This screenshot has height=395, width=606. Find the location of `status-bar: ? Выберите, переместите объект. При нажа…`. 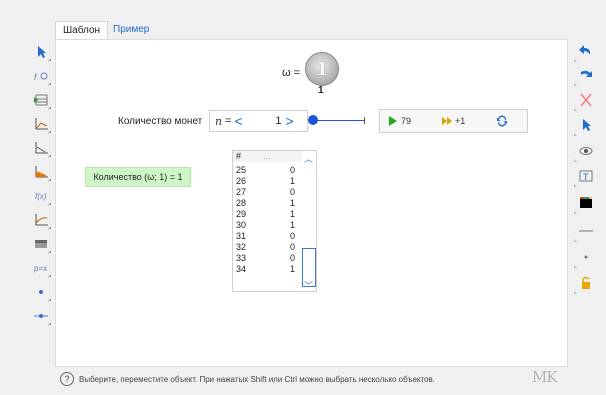

status-bar: ? Выберите, переместите объект. При нажа… is located at coordinates (247, 379).